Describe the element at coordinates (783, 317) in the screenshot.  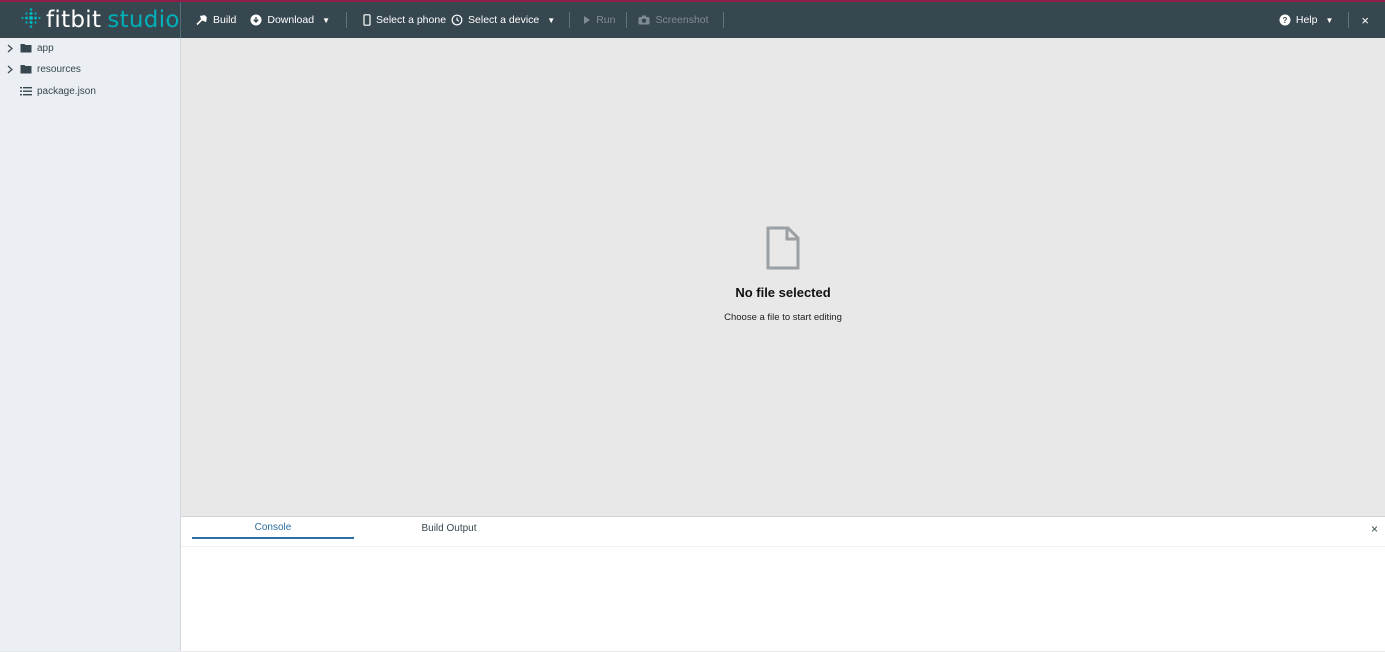
I see `empty-state-subtitle: Choose a file to start editing` at that location.